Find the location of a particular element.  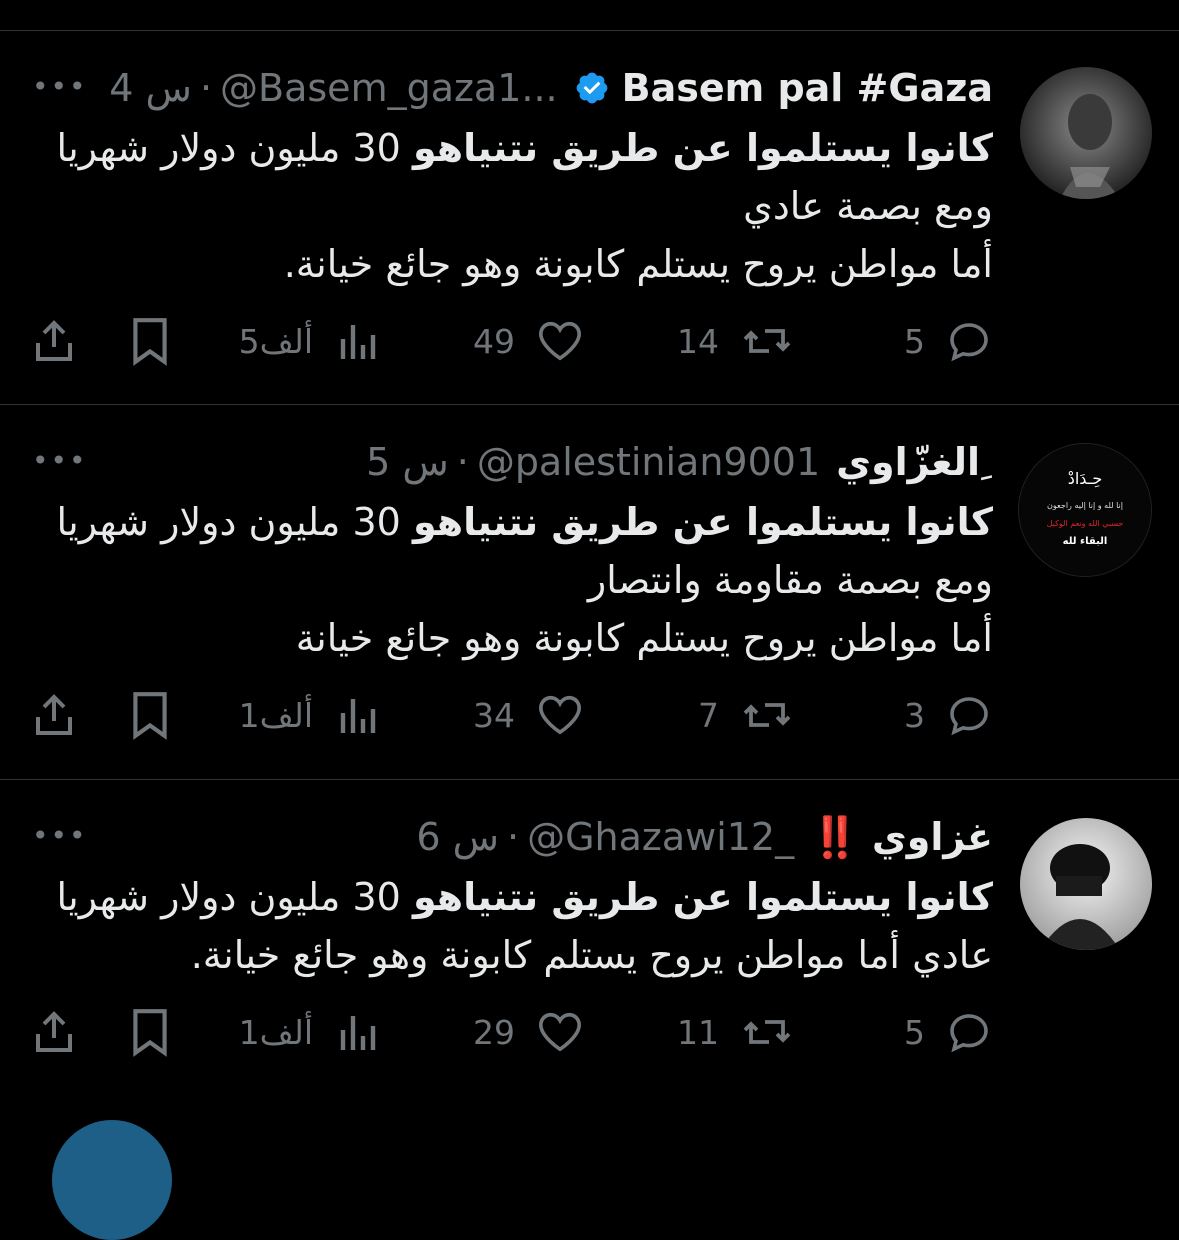

action-bar: 3 7 34 1ألف is located at coordinates (511, 715).